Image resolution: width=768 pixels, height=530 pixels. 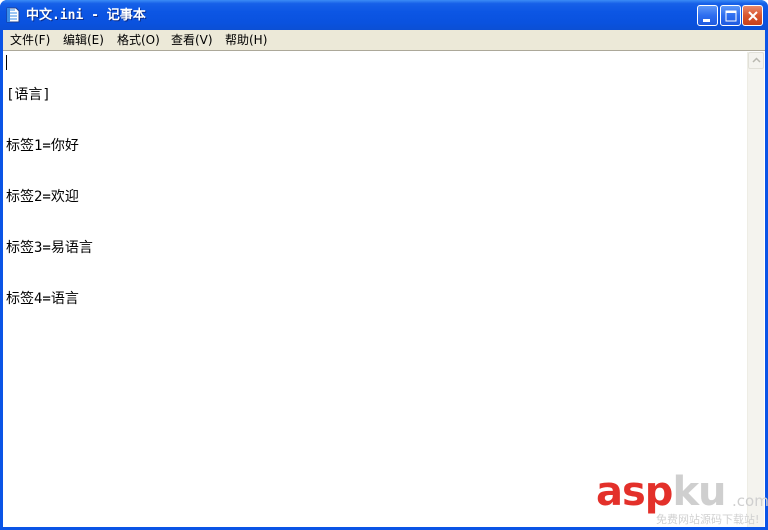 I want to click on text-line: [语言], so click(x=28, y=95).